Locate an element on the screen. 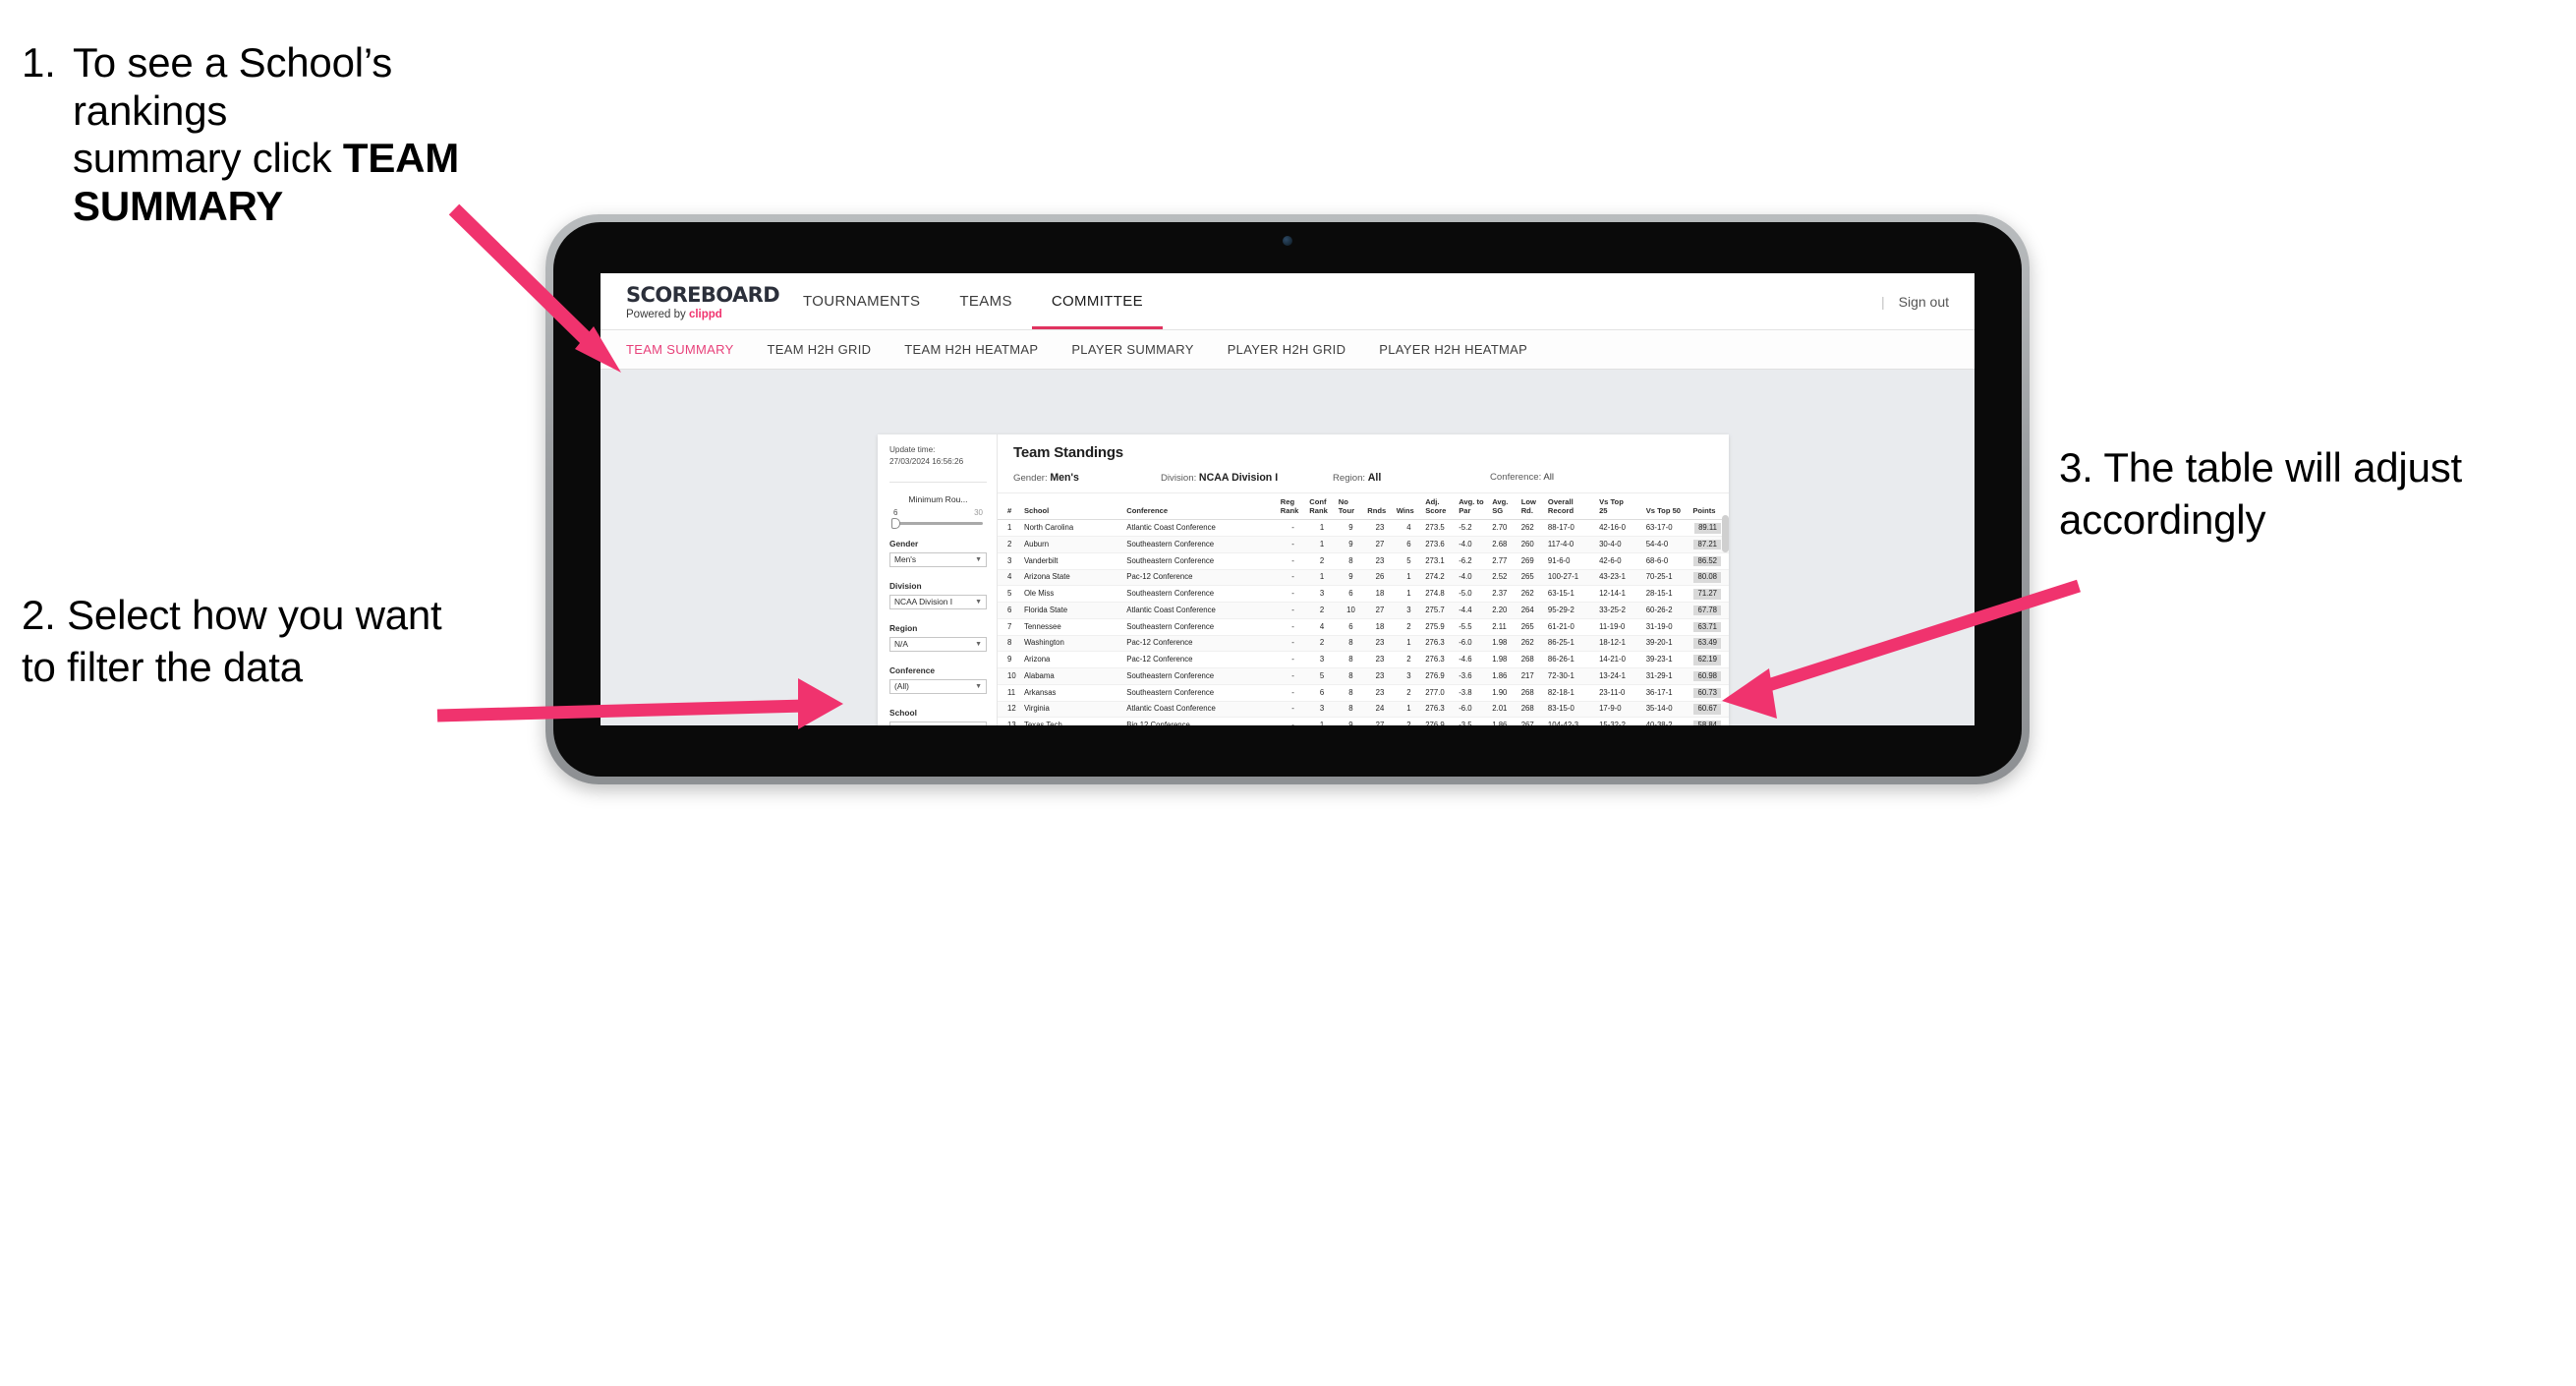 The height and width of the screenshot is (1386, 2576). col-conf-rank: Conf Rank is located at coordinates (1322, 507).